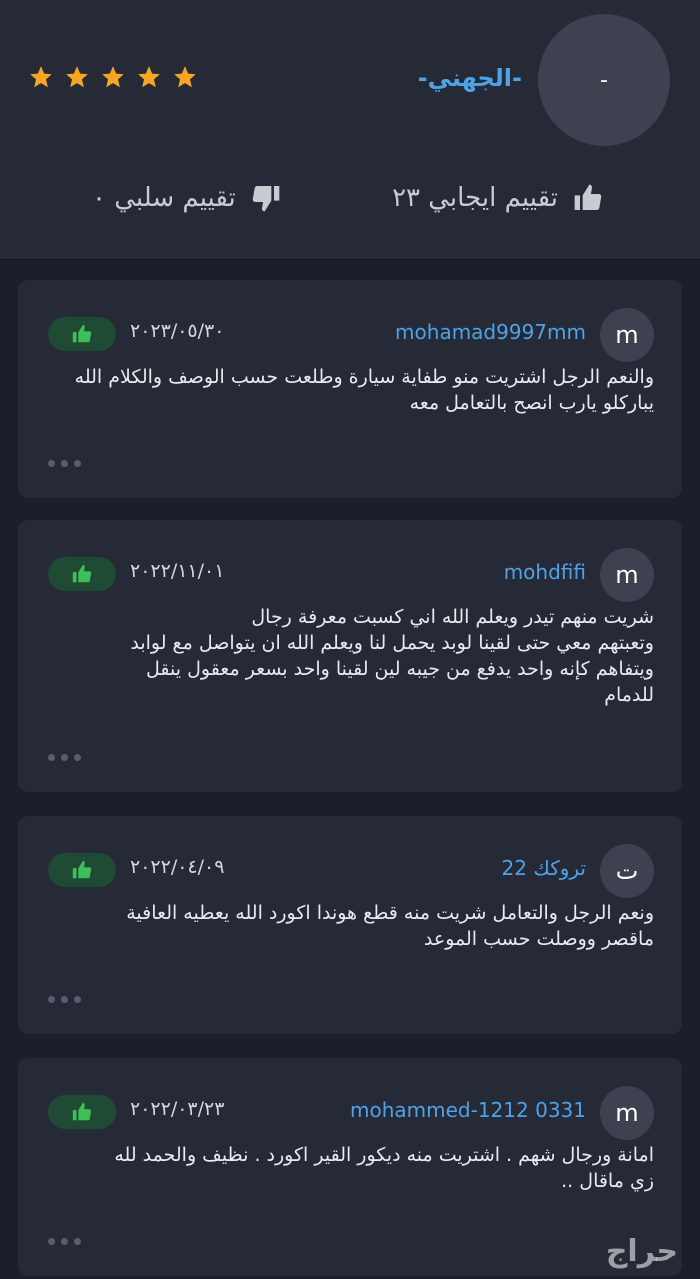 The height and width of the screenshot is (1279, 700). Describe the element at coordinates (177, 1109) in the screenshot. I see `review-date: ٢٠٢٢/٠٣/٢٣` at that location.